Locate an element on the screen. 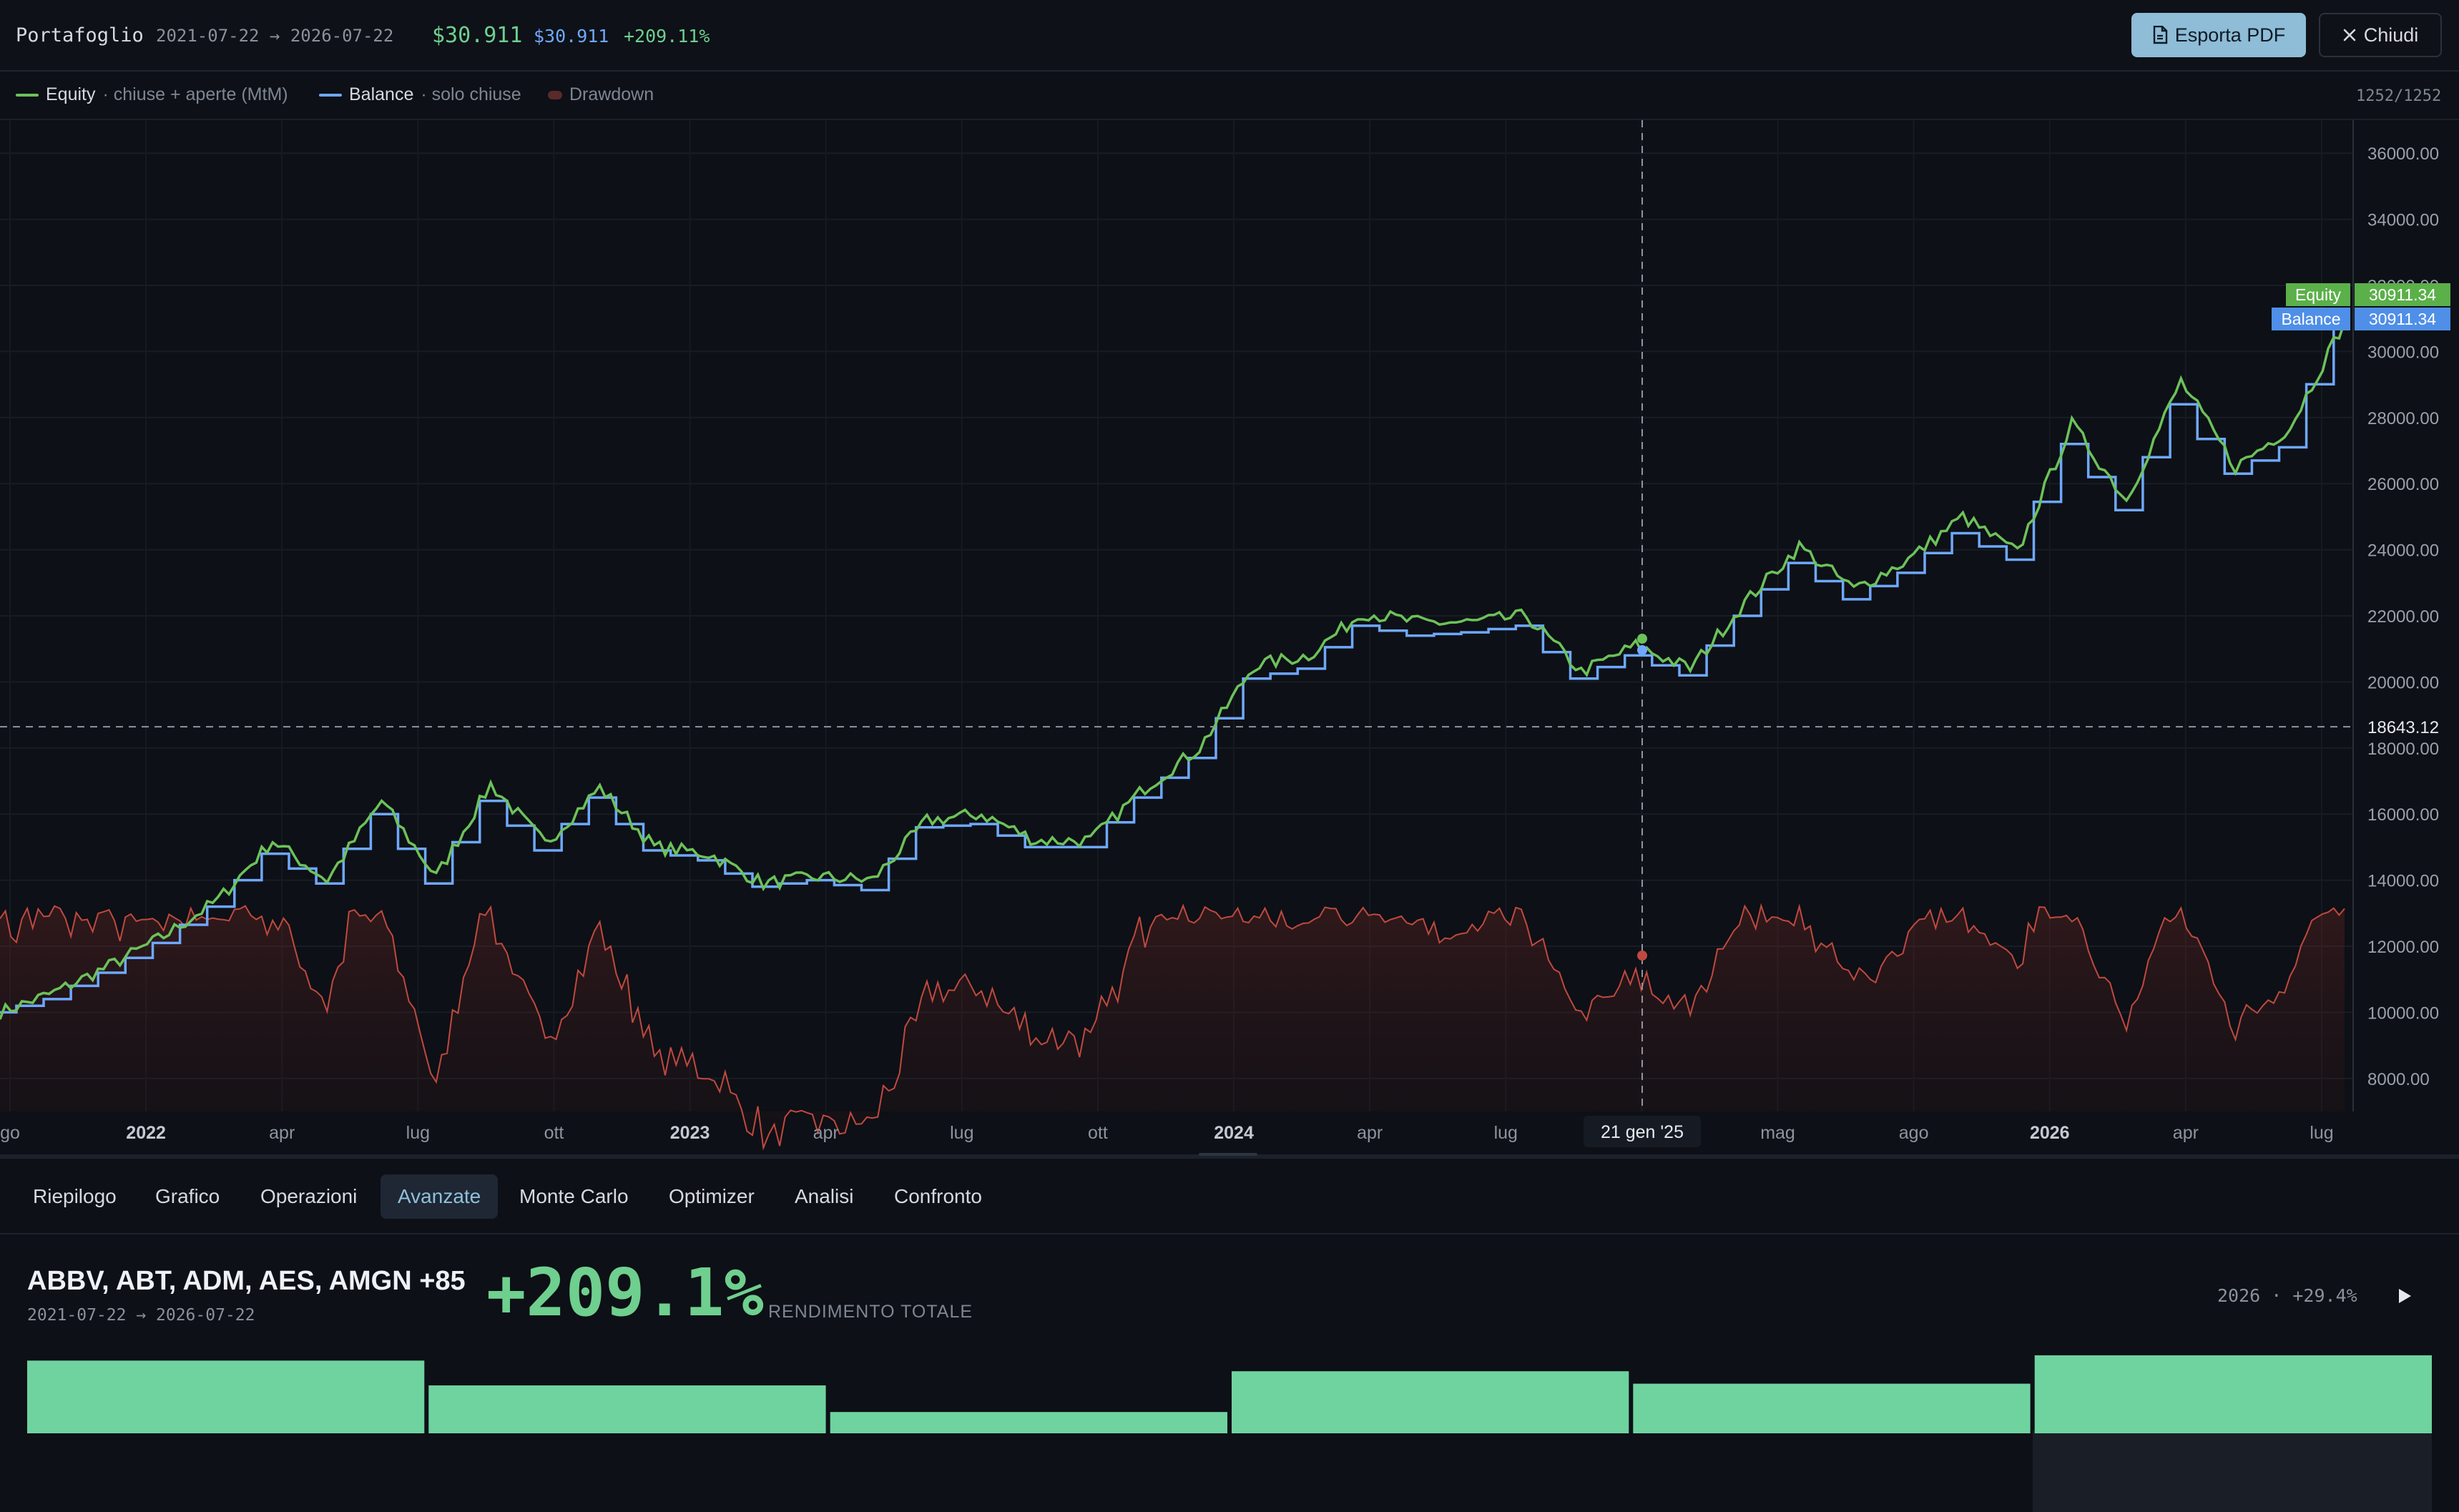 Image resolution: width=2459 pixels, height=1512 pixels. legend-item-drawdown: Drawdown is located at coordinates (601, 94).